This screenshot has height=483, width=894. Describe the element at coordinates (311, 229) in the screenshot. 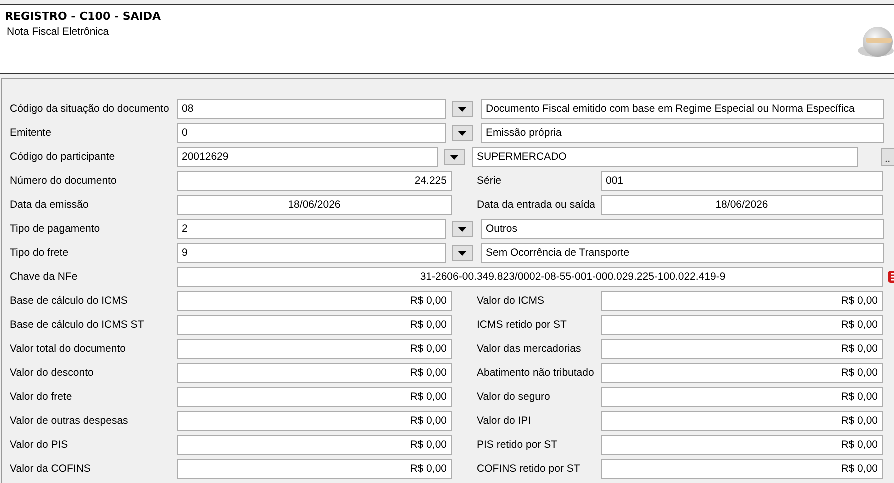

I see `input-field: 2` at that location.